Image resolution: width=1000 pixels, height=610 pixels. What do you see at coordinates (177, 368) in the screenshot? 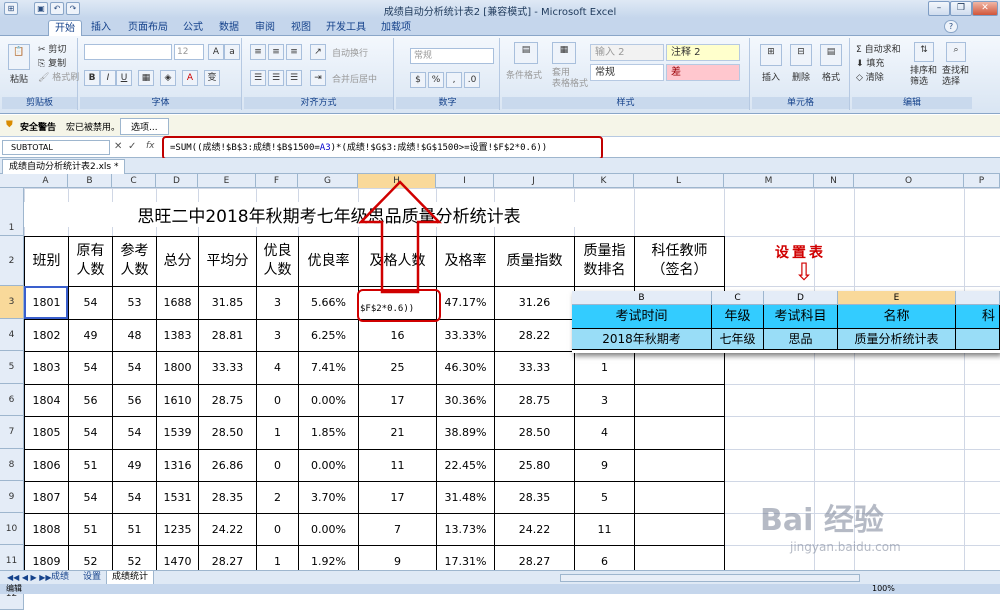
I see `table-cell: 1800` at bounding box center [177, 368].